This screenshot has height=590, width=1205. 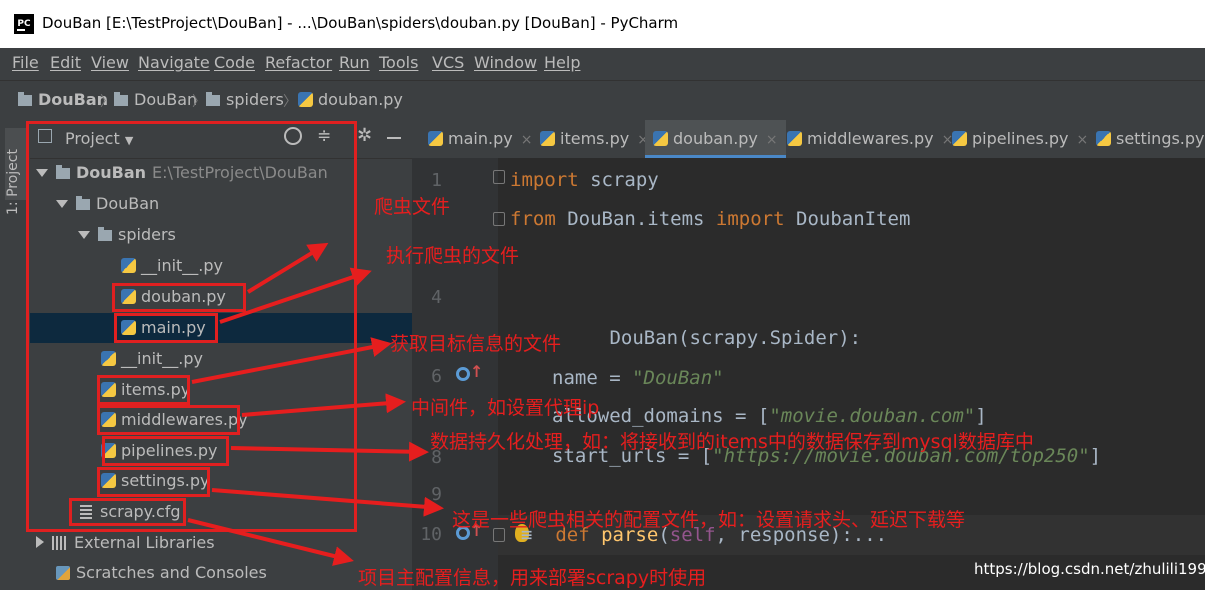 What do you see at coordinates (327, 502) in the screenshot?
I see `arrow-settings` at bounding box center [327, 502].